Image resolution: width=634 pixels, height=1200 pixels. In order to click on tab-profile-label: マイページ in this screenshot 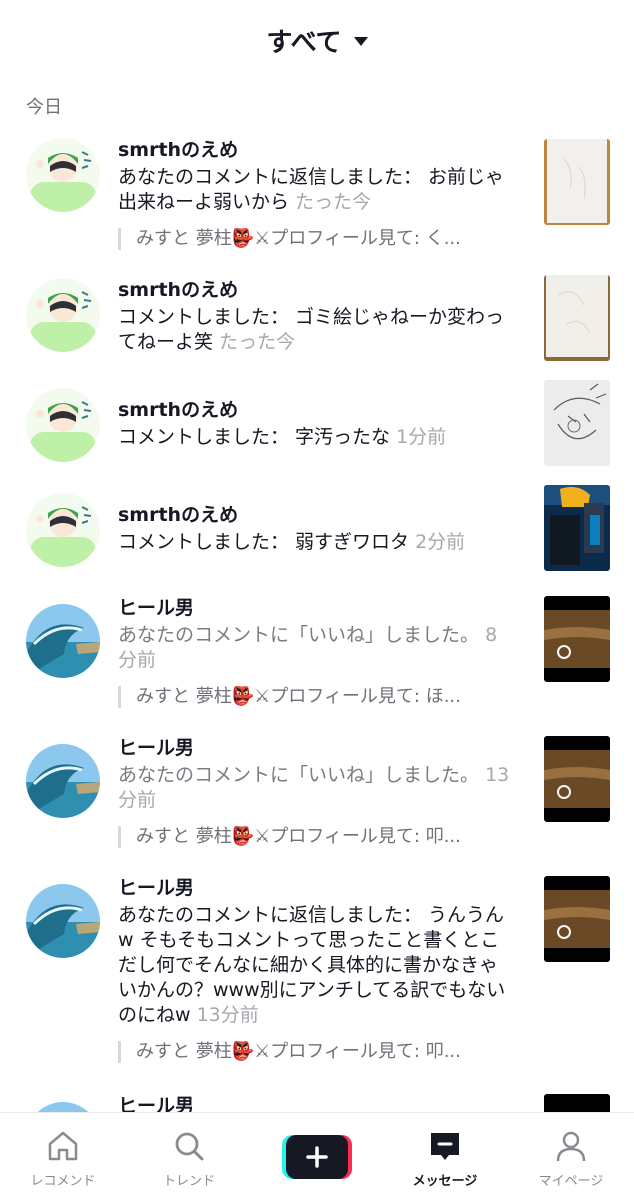, I will do `click(571, 1181)`.